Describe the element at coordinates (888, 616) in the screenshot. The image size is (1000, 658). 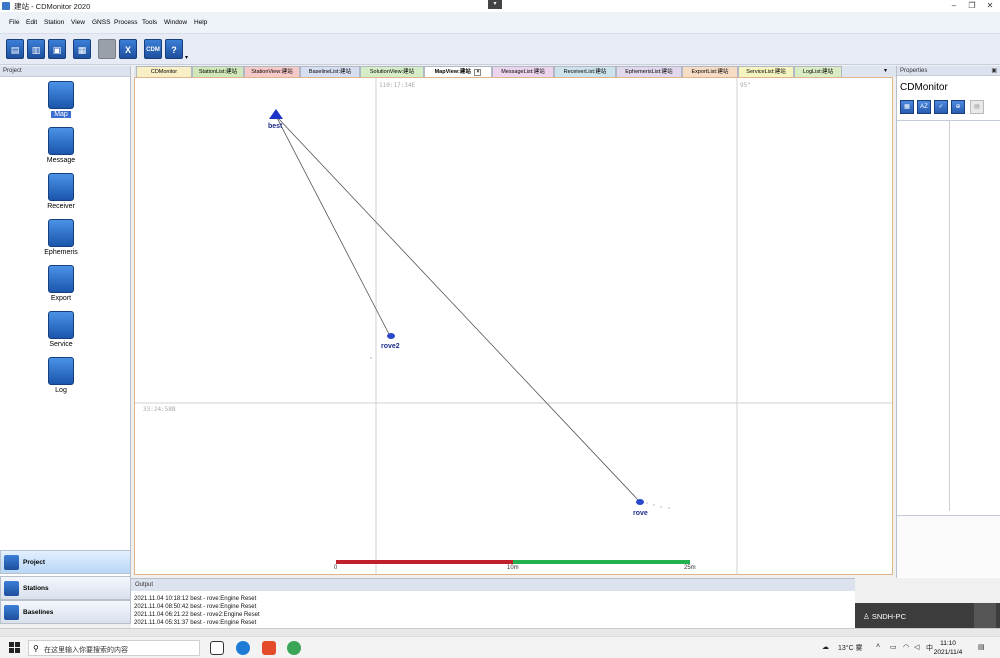
I see `user-name: SNDH-PC` at that location.